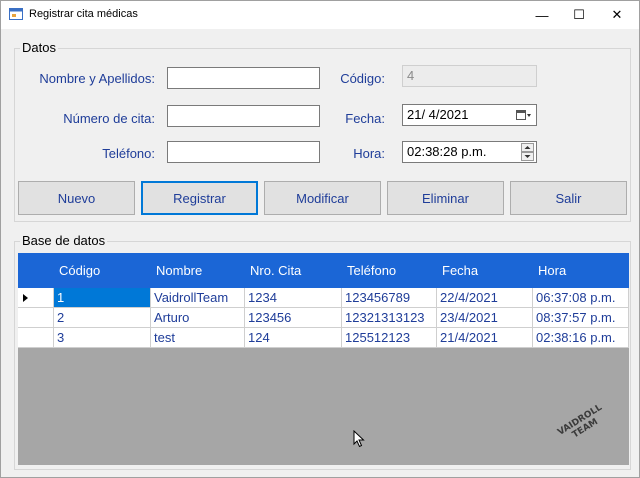  What do you see at coordinates (579, 14) in the screenshot?
I see `maximize-icon: ☐` at bounding box center [579, 14].